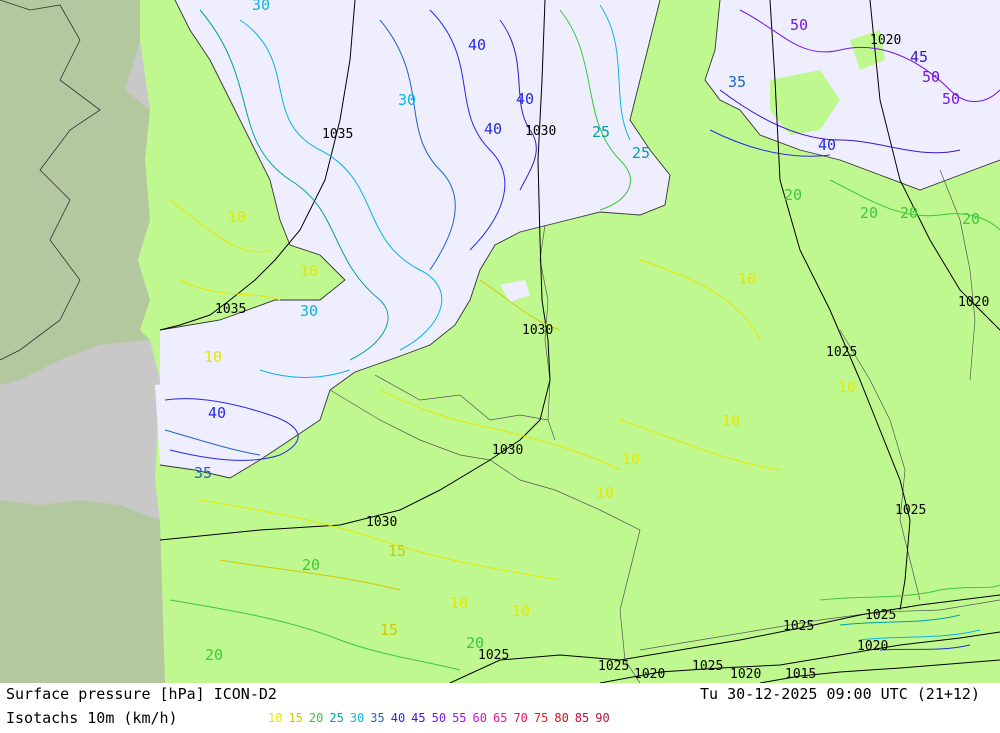  Describe the element at coordinates (92, 718) in the screenshot. I see `map-subtitle: Isotachs 10m (km/h)` at that location.